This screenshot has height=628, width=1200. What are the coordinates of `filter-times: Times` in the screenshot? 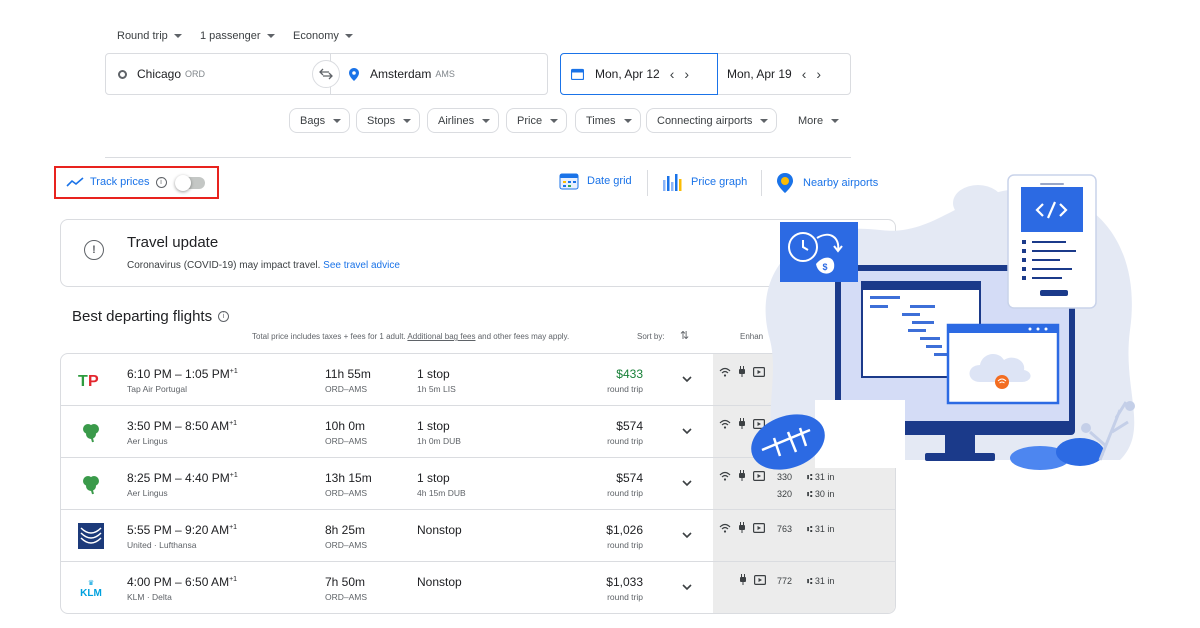 It's located at (608, 120).